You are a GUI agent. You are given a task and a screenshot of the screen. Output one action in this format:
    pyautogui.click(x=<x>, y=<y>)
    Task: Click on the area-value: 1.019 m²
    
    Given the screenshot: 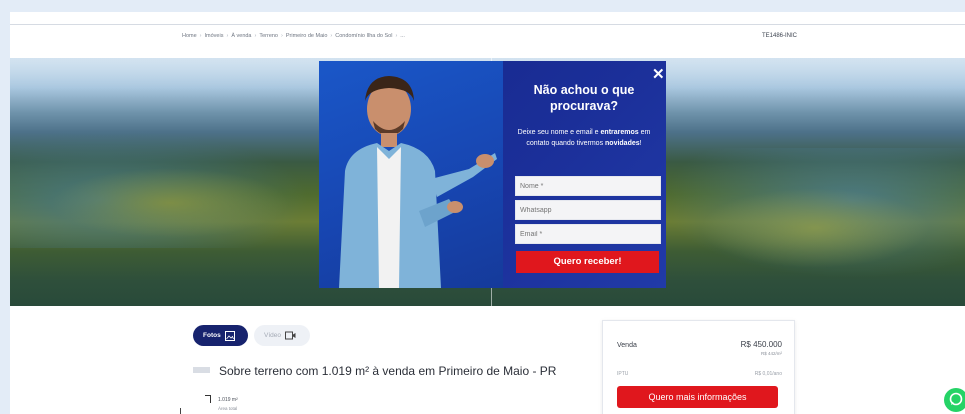 What is the action you would take?
    pyautogui.click(x=228, y=400)
    